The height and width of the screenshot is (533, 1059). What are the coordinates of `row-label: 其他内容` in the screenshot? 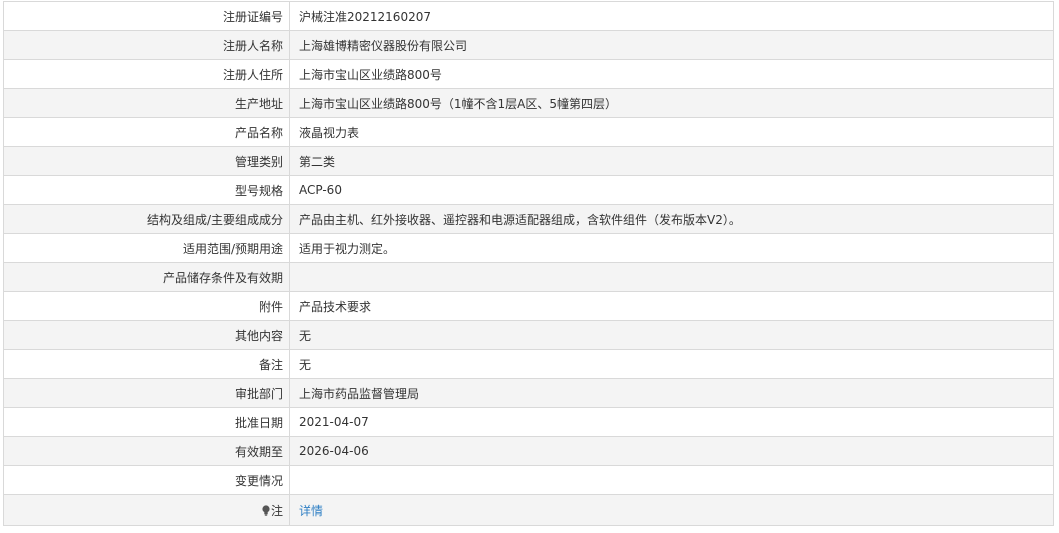 It's located at (146, 335).